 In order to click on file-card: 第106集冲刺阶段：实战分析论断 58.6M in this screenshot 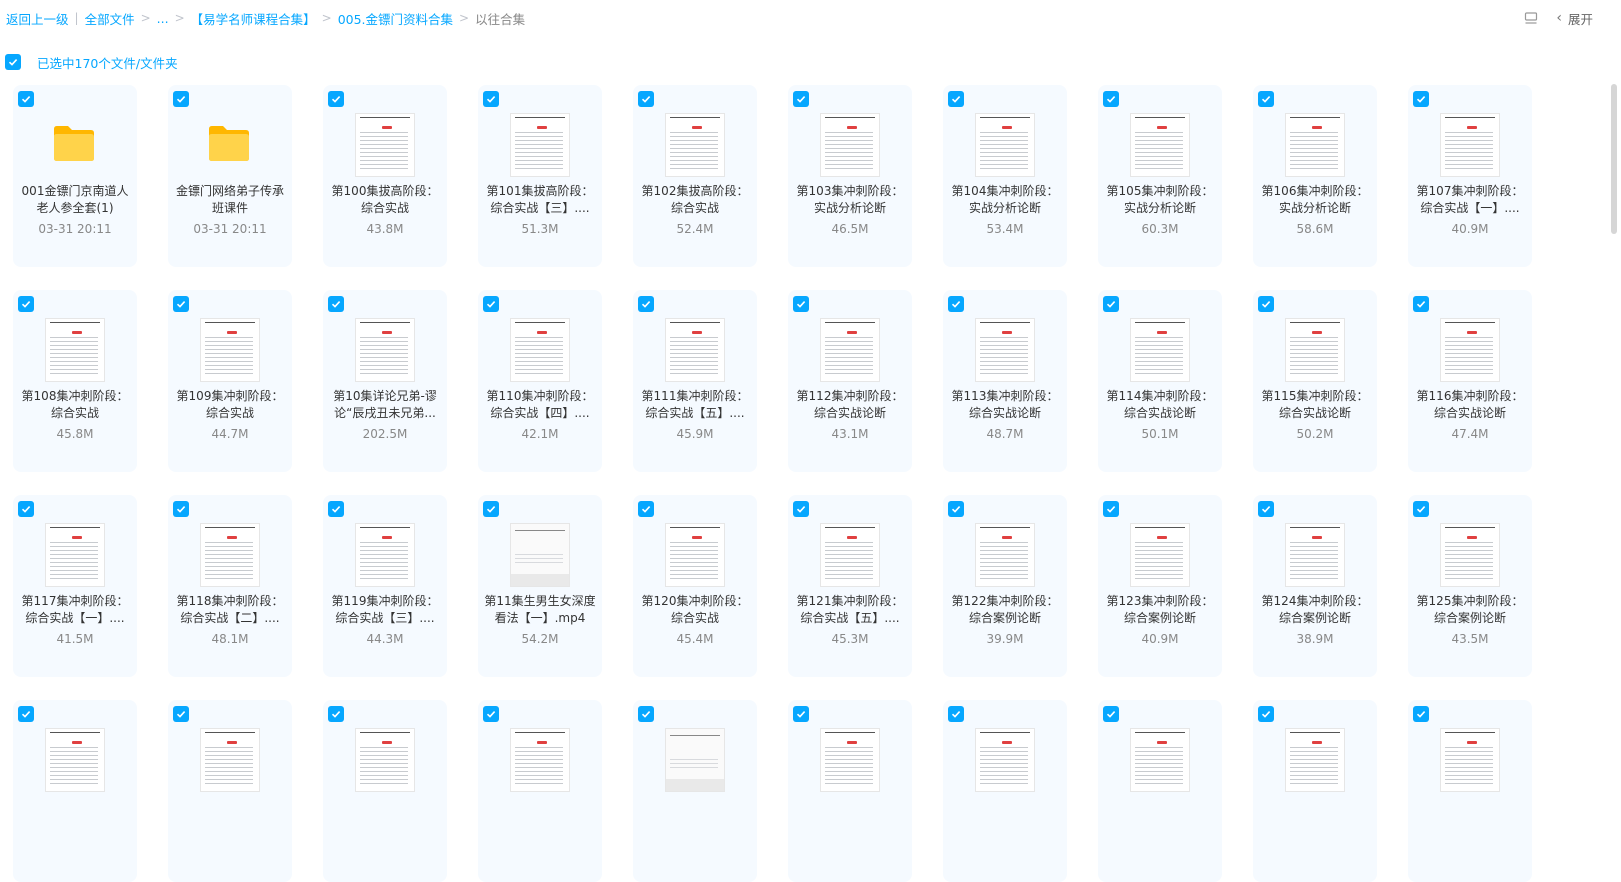, I will do `click(1315, 176)`.